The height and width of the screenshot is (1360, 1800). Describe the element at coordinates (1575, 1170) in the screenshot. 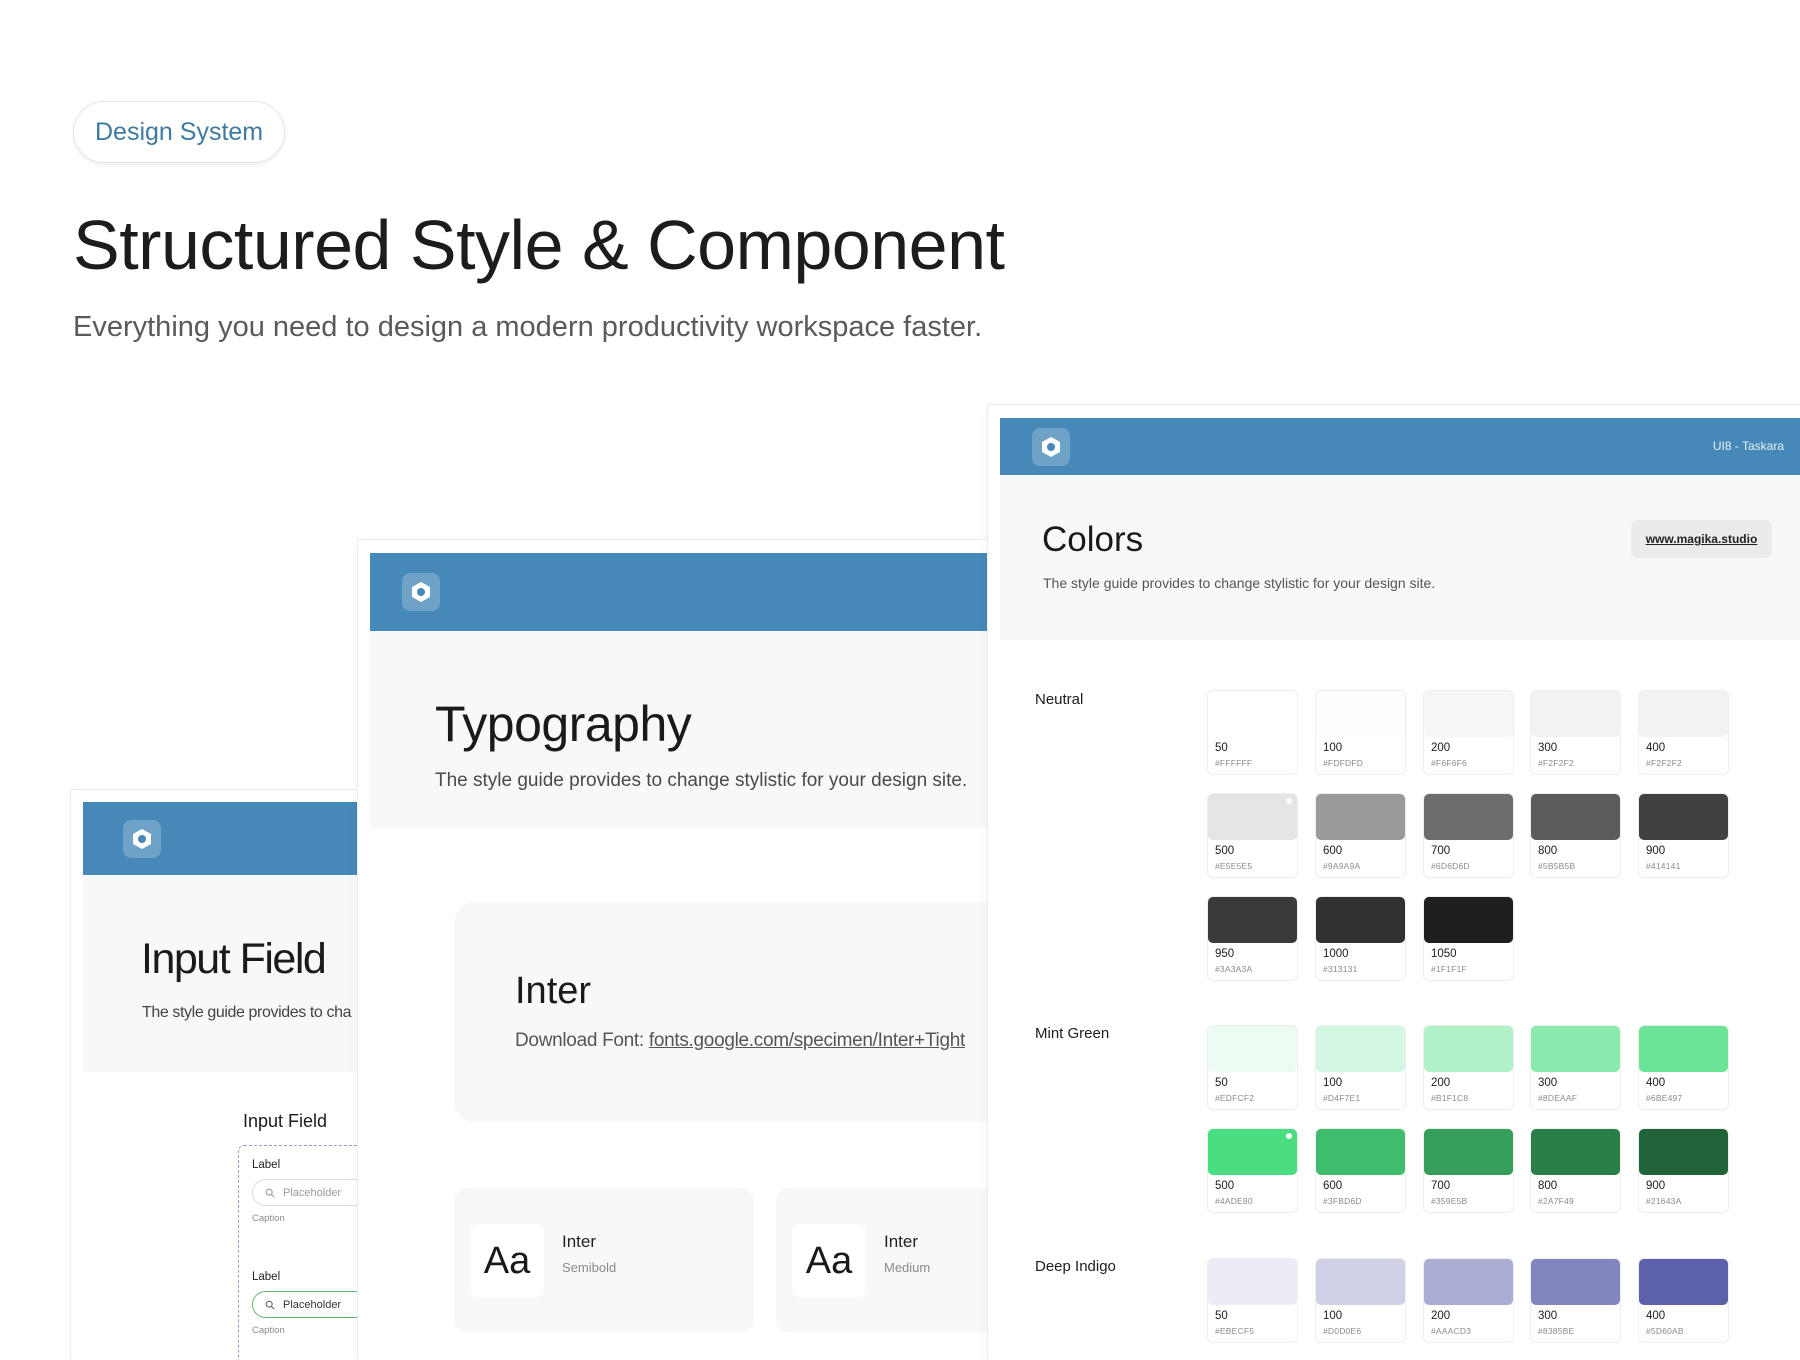

I see `color-swatch: 800 #2A7F49` at that location.